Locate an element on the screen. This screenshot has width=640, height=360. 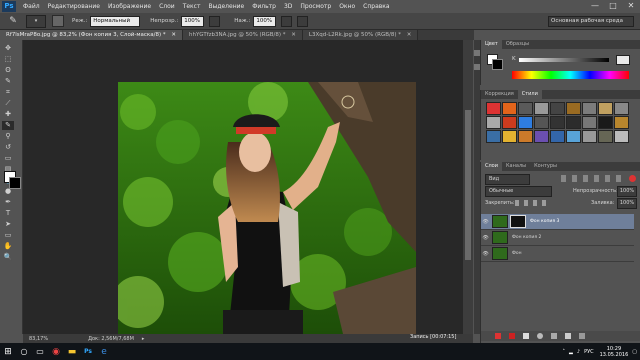
volume-icon: ♪ is located at coordinates (578, 352).